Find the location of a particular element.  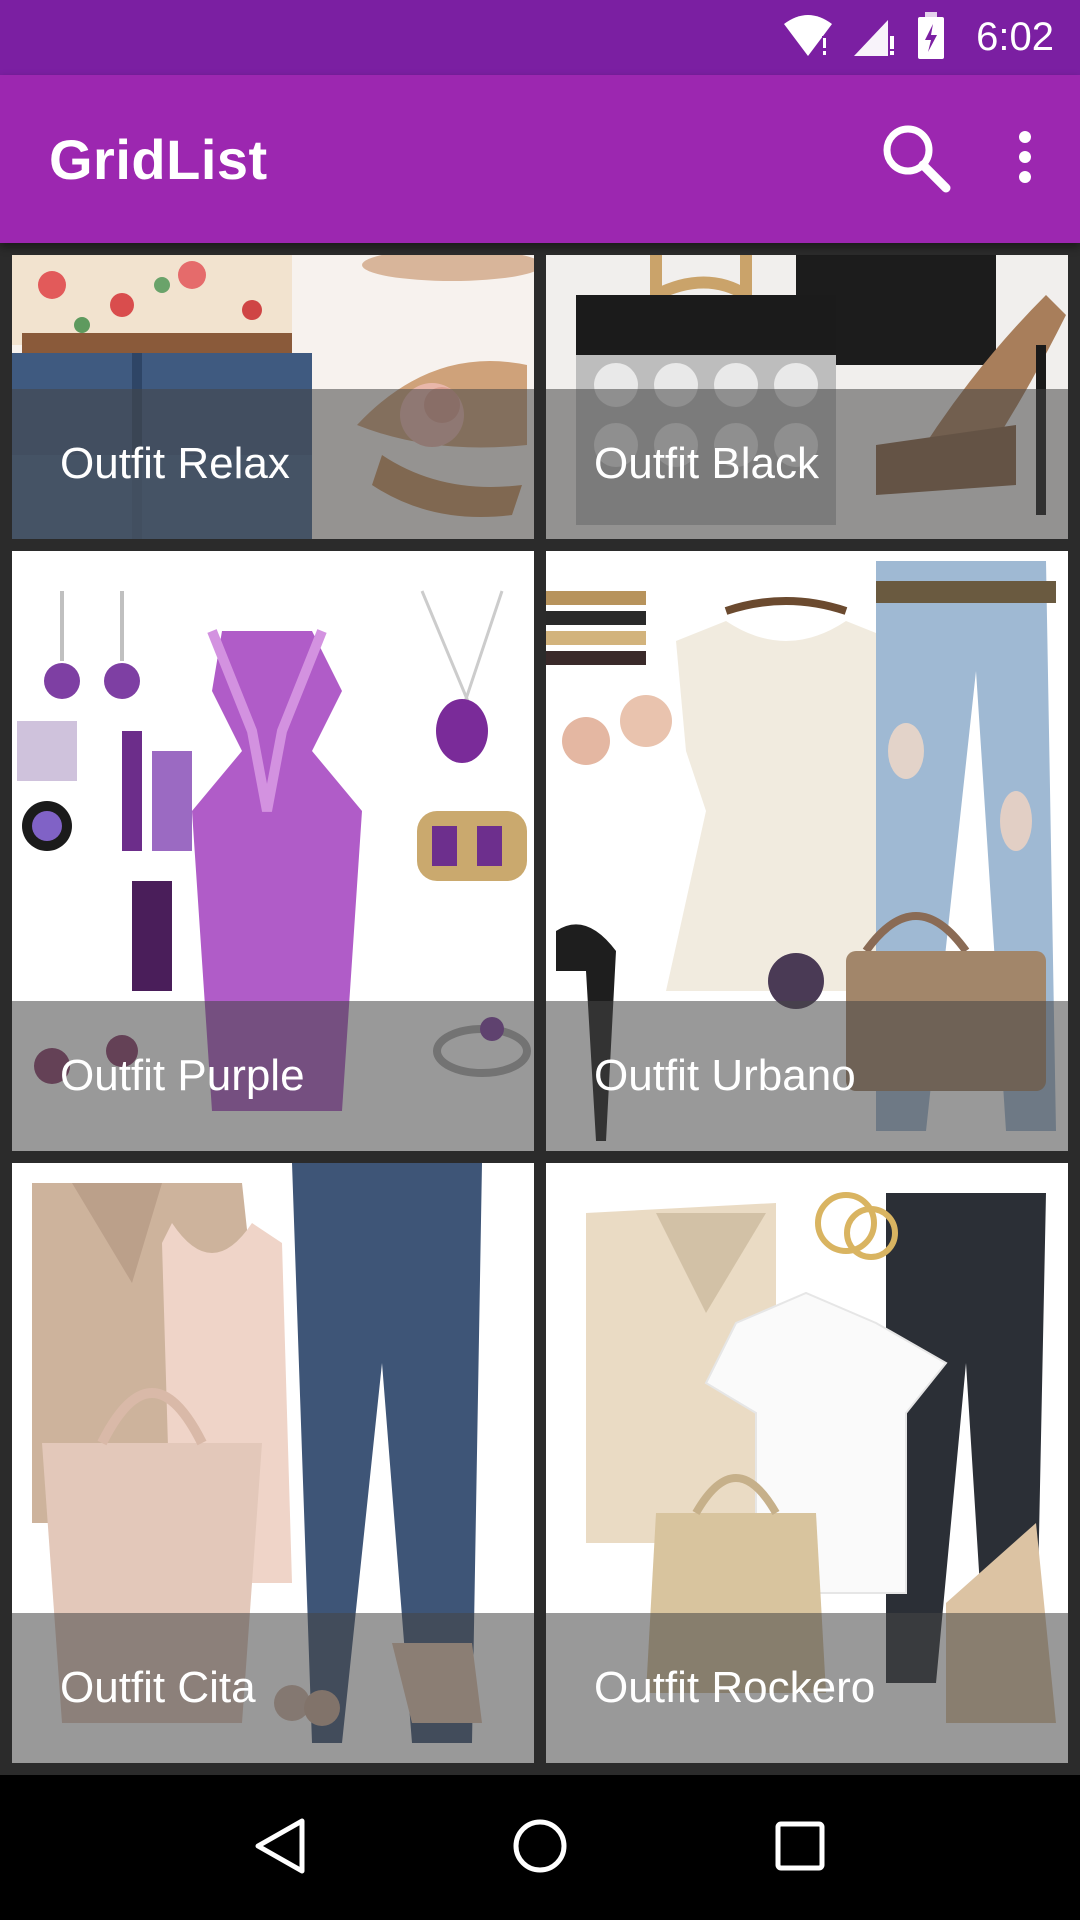

grid-item-label: Outfit Relax is located at coordinates (175, 463).